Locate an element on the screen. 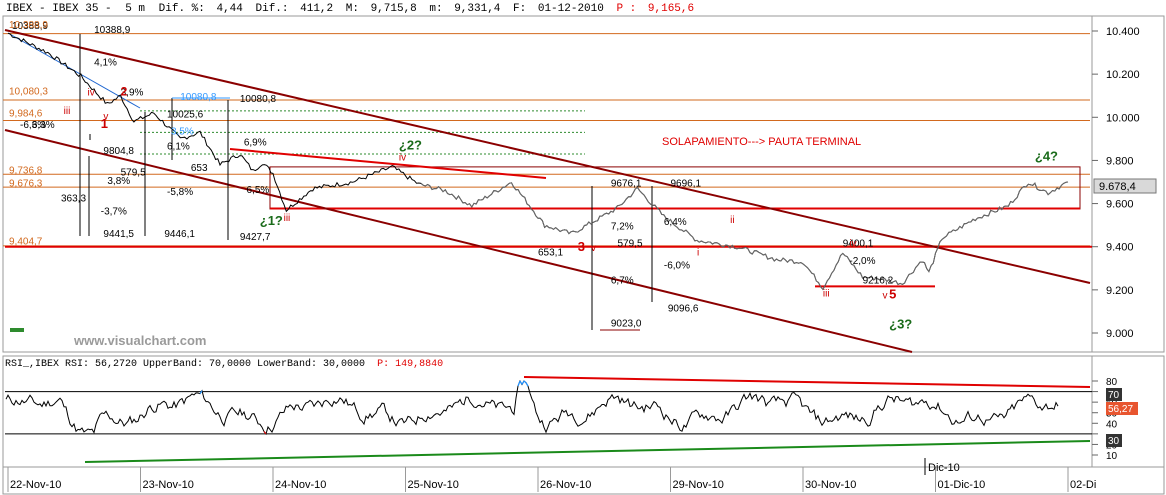 This screenshot has height=495, width=1166. price-label-34: 9216,2 is located at coordinates (878, 280).